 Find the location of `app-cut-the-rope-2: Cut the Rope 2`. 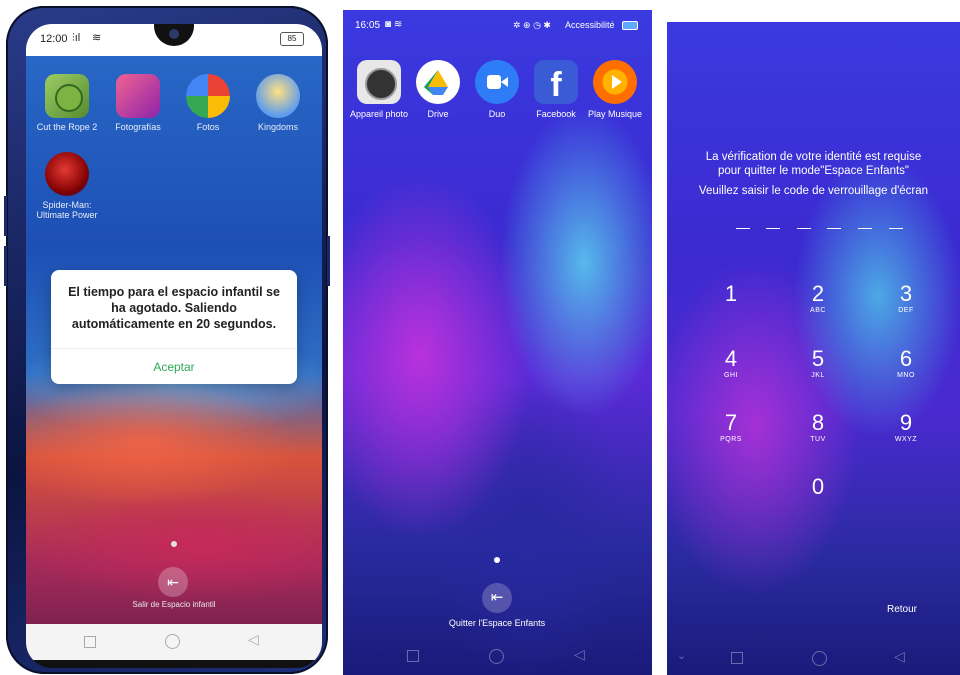

app-cut-the-rope-2: Cut the Rope 2 is located at coordinates (67, 103).